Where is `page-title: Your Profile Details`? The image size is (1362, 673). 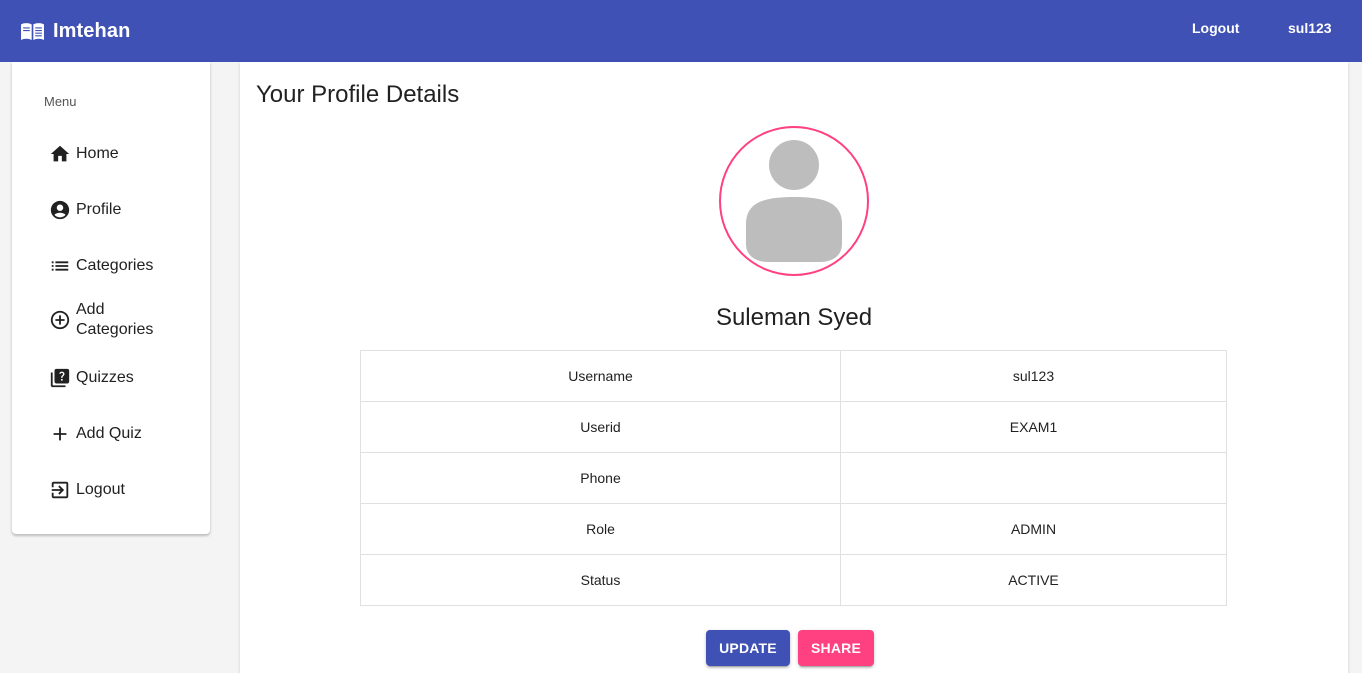 page-title: Your Profile Details is located at coordinates (358, 94).